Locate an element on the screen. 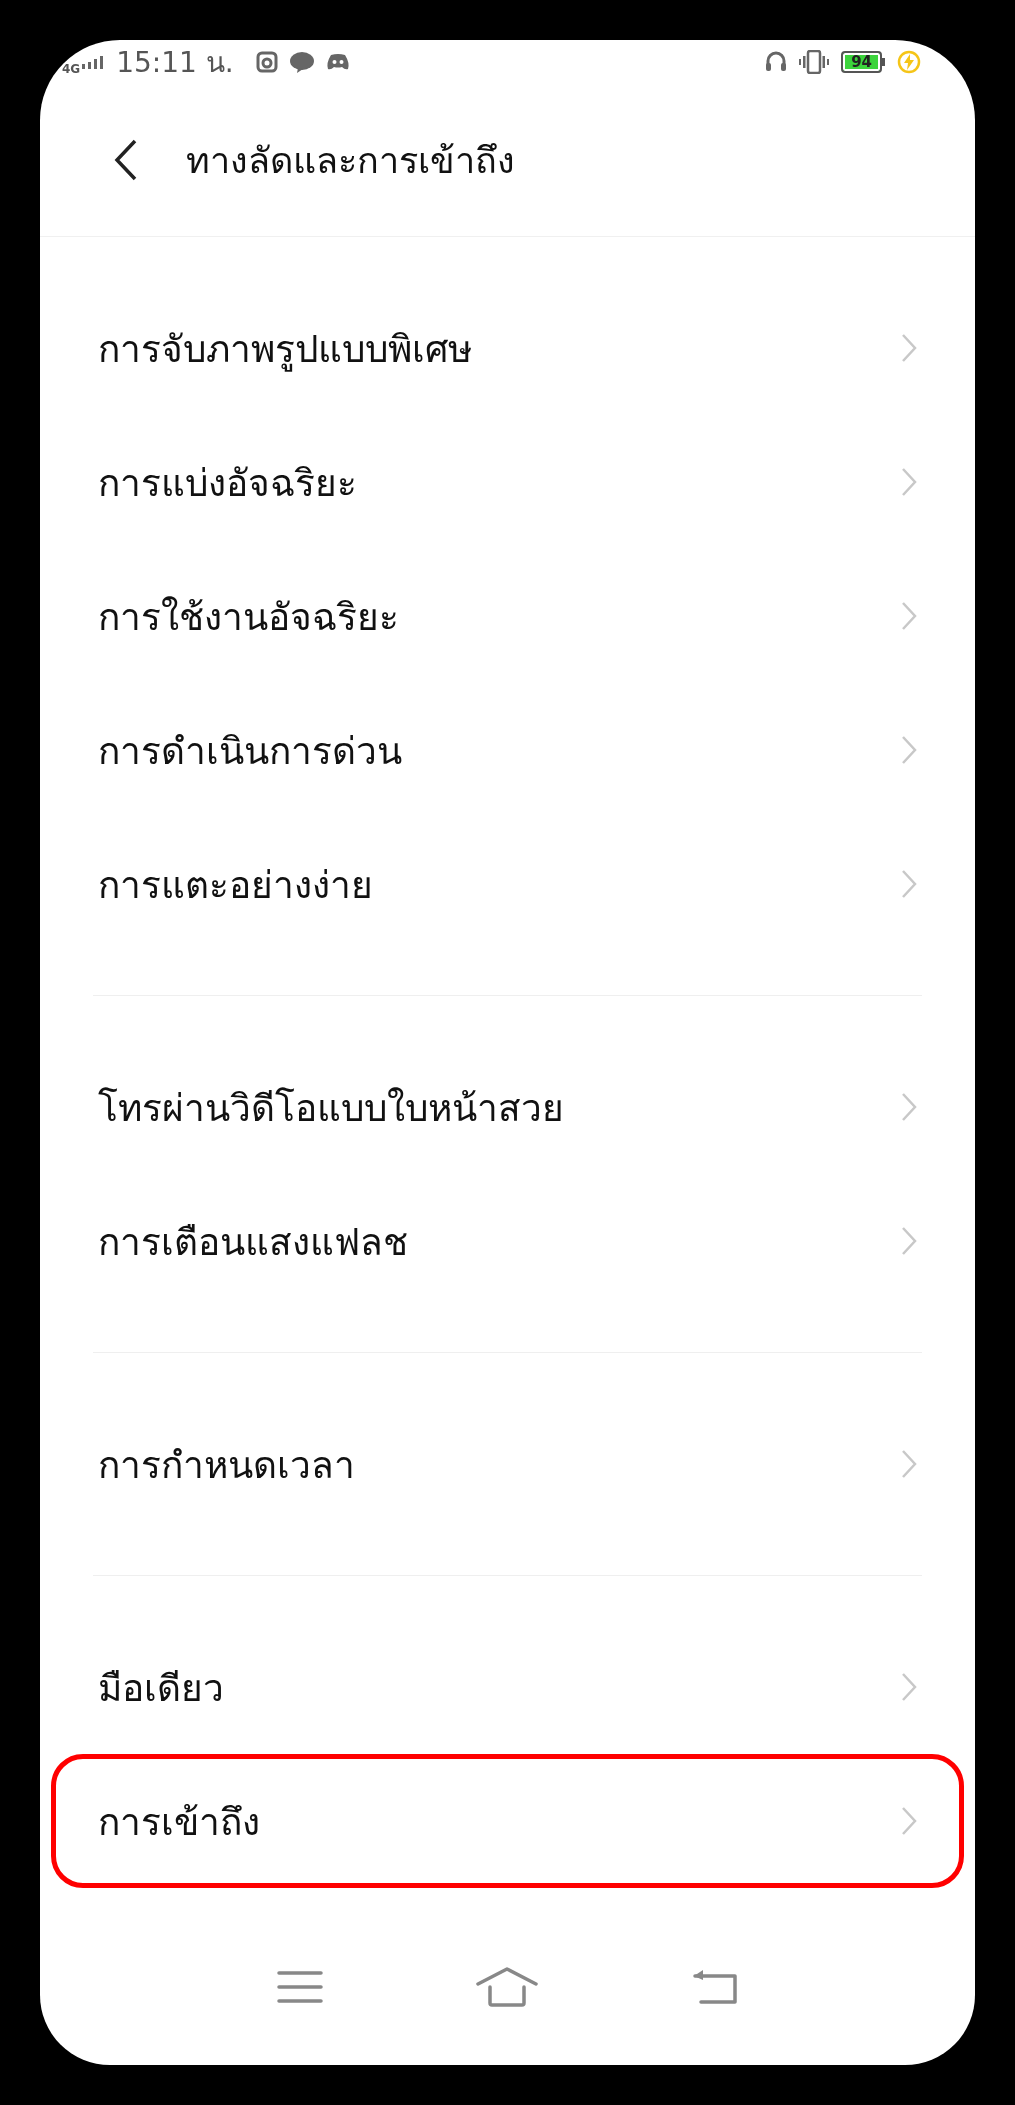  settings-item: การเข้าถึง is located at coordinates (507, 1821).